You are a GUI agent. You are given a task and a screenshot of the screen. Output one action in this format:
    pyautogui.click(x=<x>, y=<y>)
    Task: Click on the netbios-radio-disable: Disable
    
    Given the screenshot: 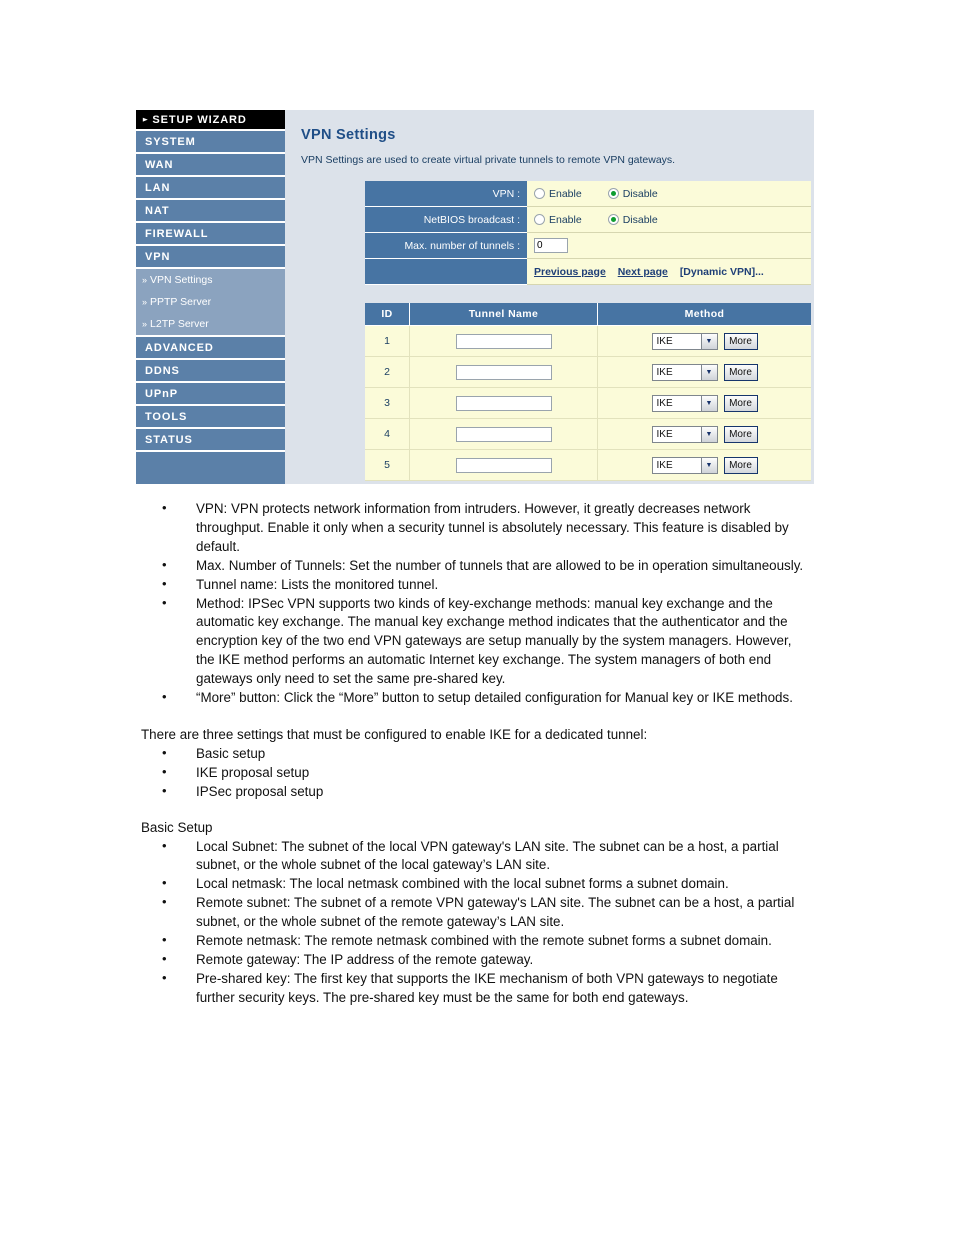 What is the action you would take?
    pyautogui.click(x=632, y=220)
    